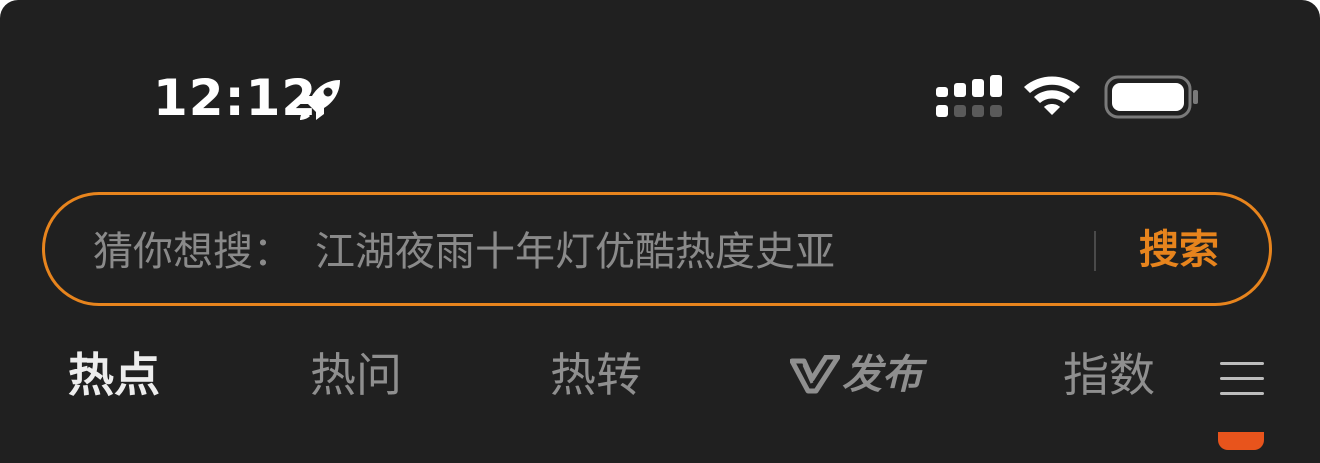  I want to click on wifi-icon, so click(1052, 95).